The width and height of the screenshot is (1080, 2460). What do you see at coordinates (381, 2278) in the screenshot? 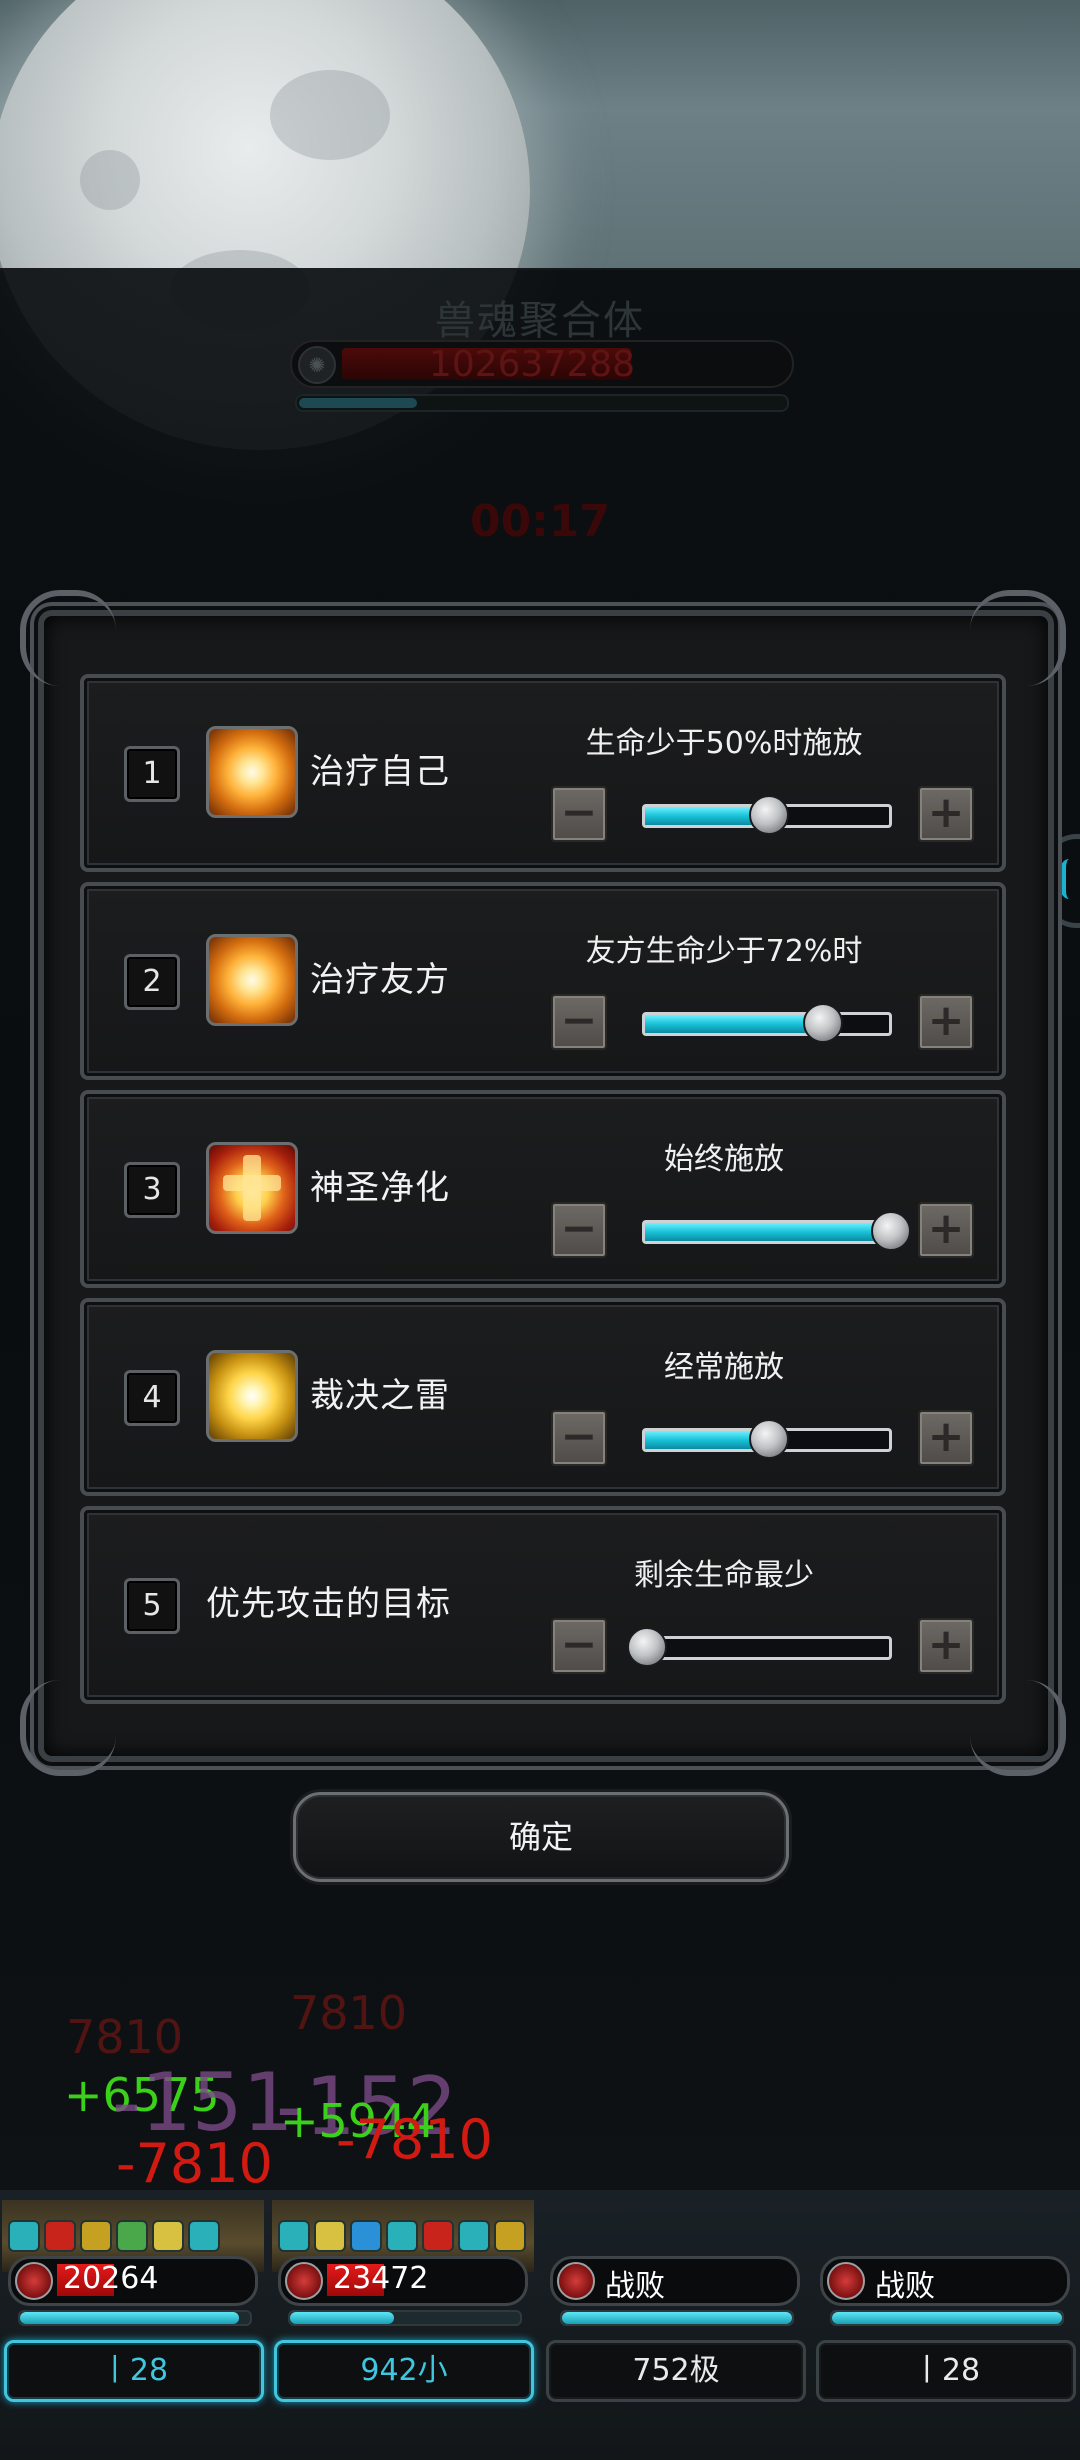
I see `hero-hp-value: 23472` at bounding box center [381, 2278].